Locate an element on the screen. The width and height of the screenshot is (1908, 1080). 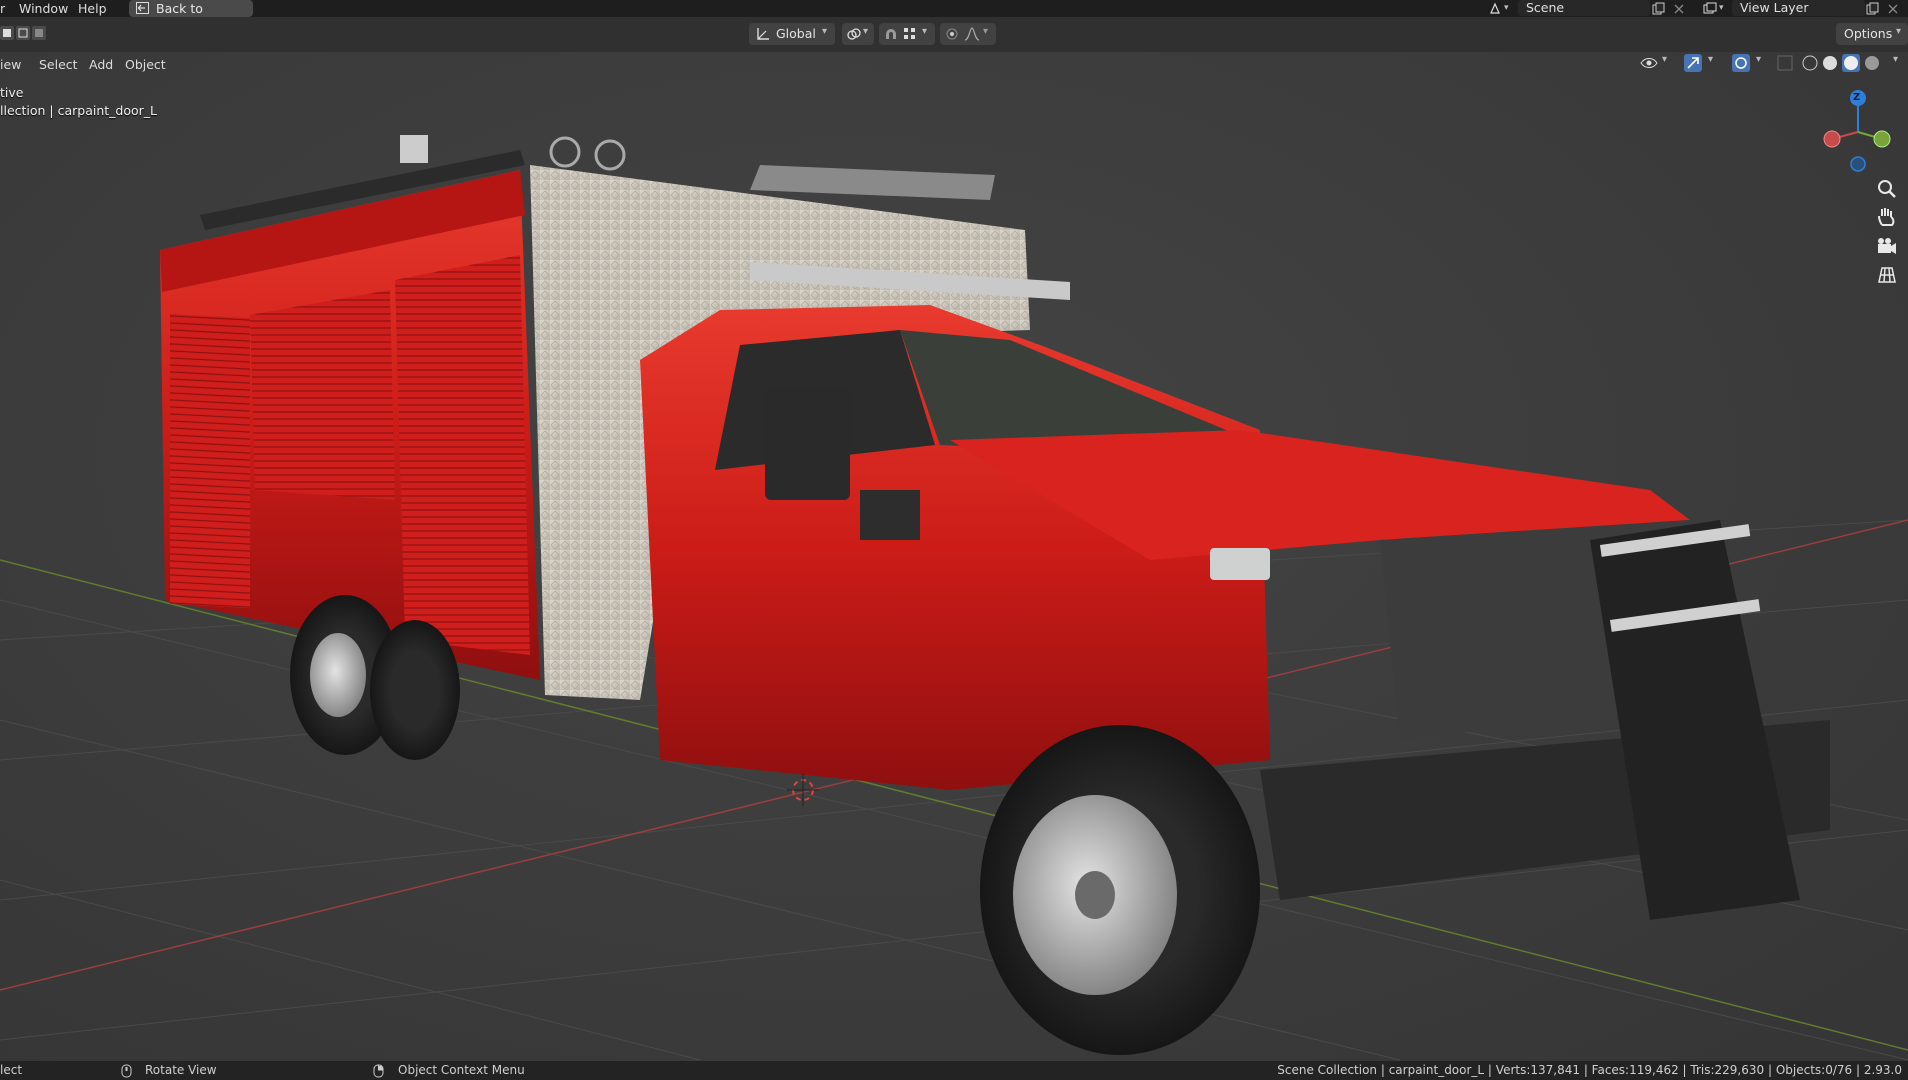
scene-icon is located at coordinates (1495, 8).